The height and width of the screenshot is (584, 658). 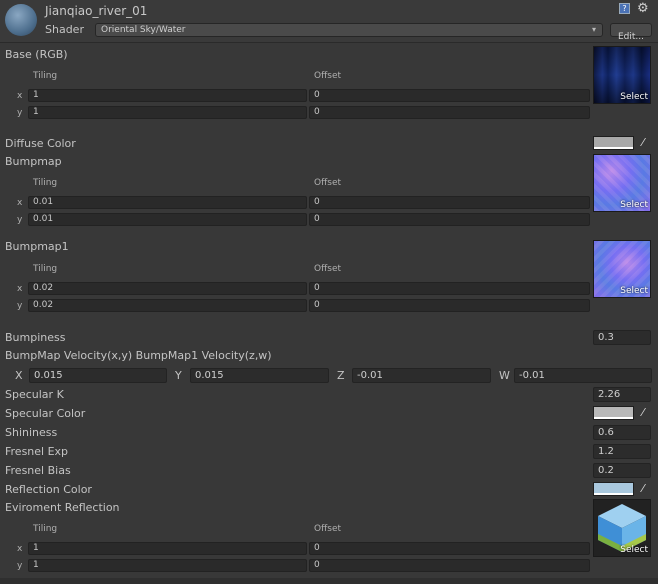 What do you see at coordinates (45, 269) in the screenshot?
I see `bumpmap1-tiling-header: Tiling` at bounding box center [45, 269].